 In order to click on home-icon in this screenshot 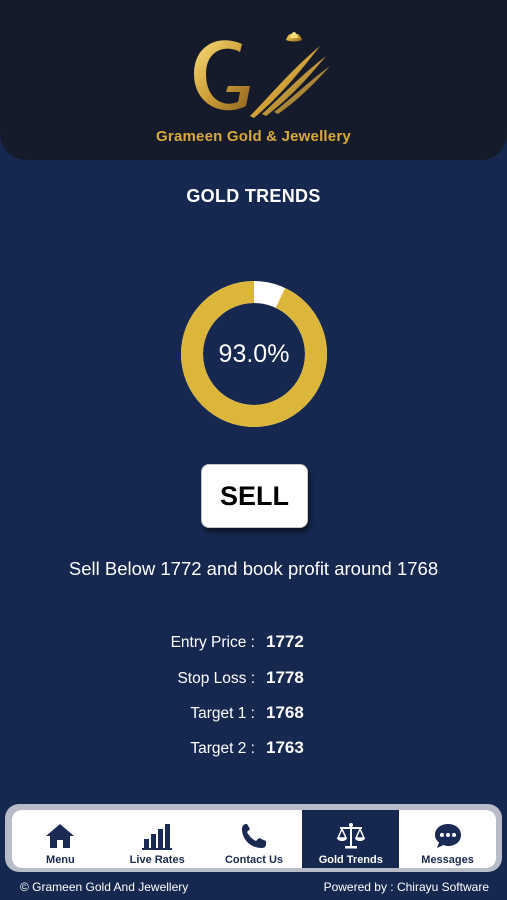, I will do `click(60, 836)`.